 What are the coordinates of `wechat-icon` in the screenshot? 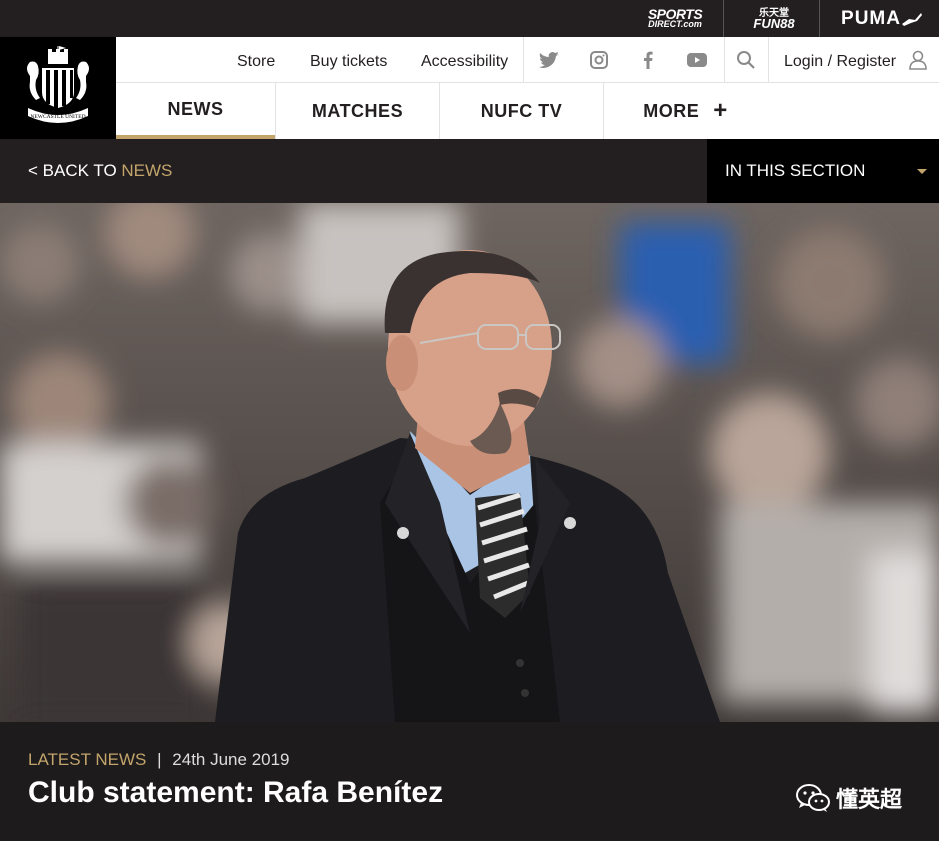 It's located at (813, 798).